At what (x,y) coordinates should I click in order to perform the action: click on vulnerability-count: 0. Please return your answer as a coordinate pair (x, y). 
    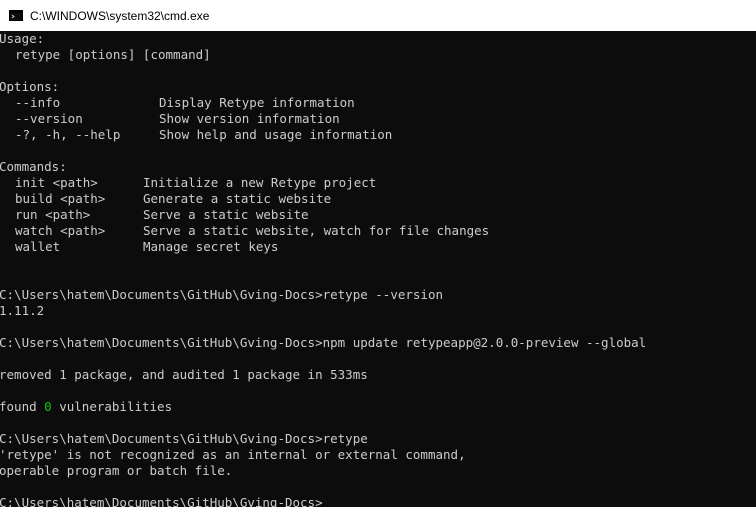
    Looking at the image, I should click on (48, 406).